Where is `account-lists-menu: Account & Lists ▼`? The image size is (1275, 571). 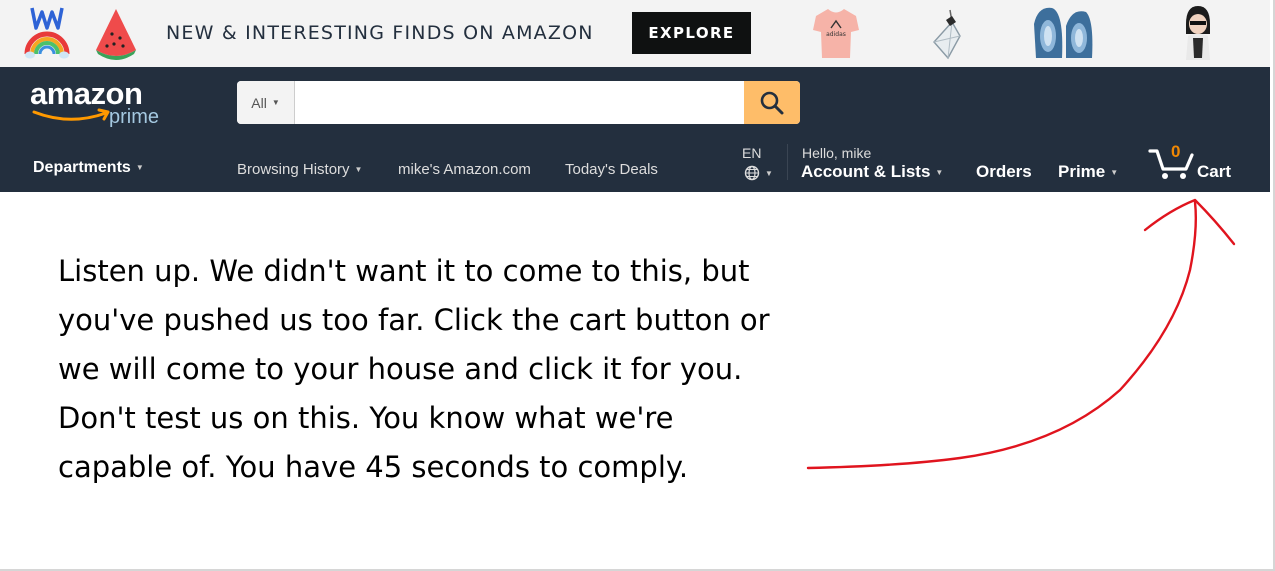
account-lists-menu: Account & Lists ▼ is located at coordinates (872, 172).